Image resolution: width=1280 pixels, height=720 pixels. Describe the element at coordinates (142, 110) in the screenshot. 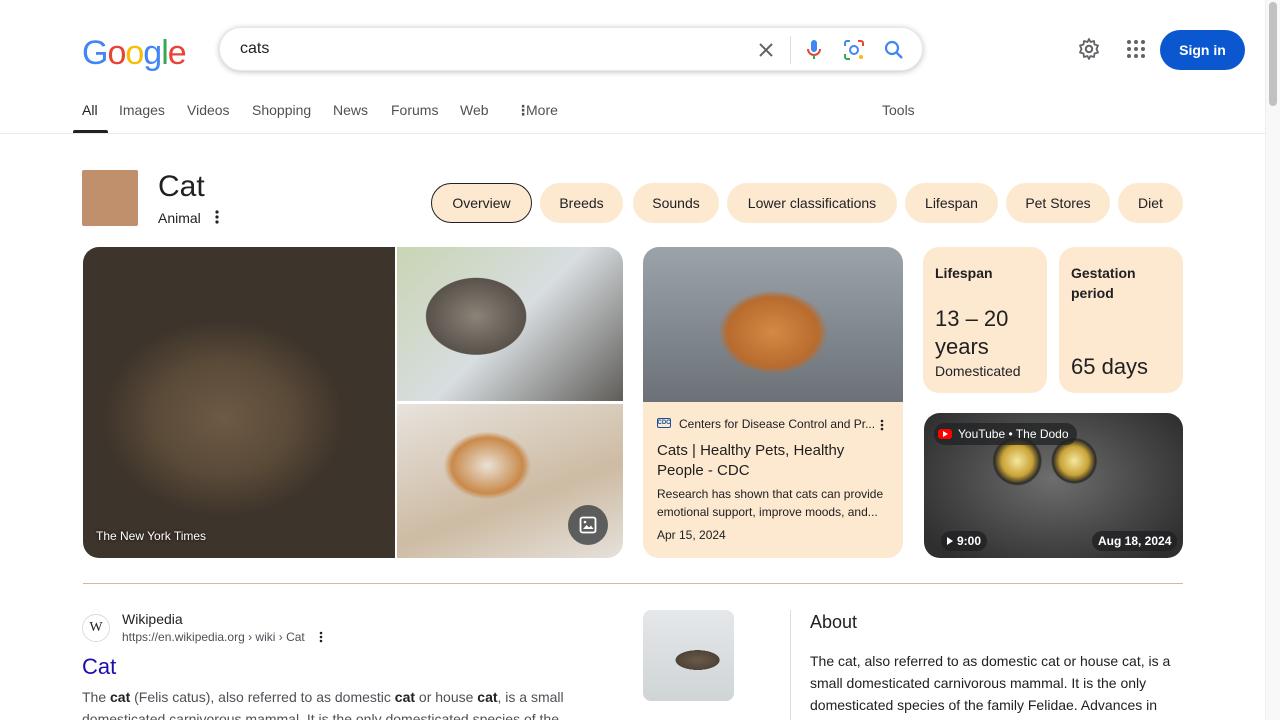

I see `tab-images: Images` at that location.